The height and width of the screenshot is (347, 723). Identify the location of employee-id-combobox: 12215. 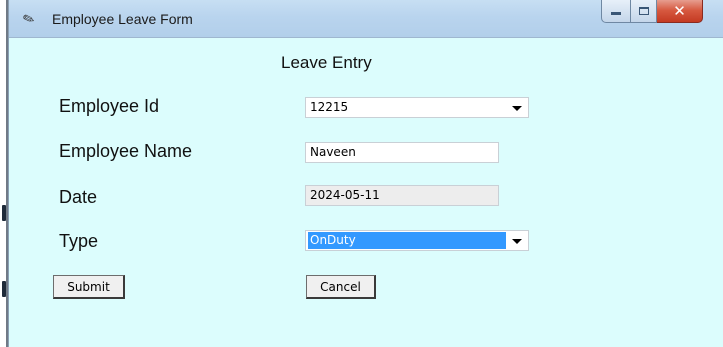
(417, 107).